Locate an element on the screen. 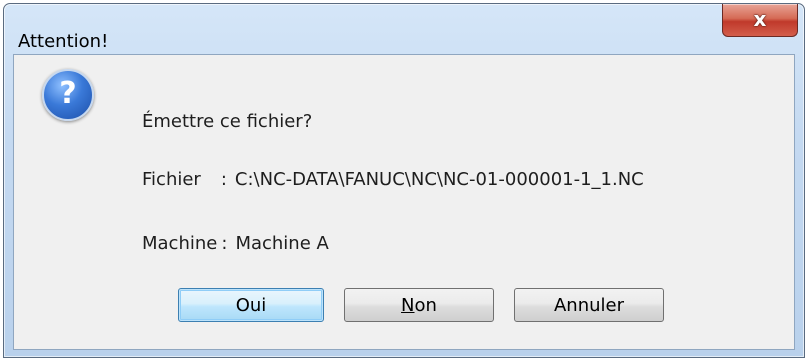 The height and width of the screenshot is (360, 808). file-label: Fichier is located at coordinates (171, 179).